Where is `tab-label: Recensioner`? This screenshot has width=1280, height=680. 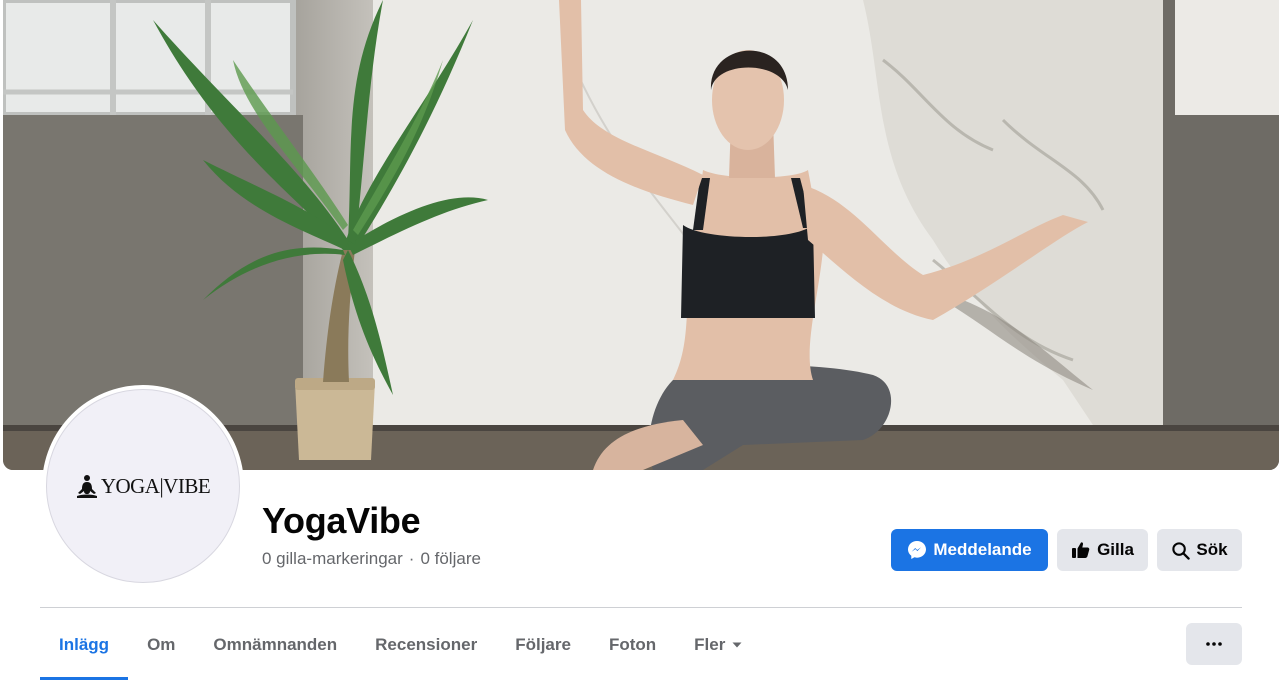 tab-label: Recensioner is located at coordinates (426, 644).